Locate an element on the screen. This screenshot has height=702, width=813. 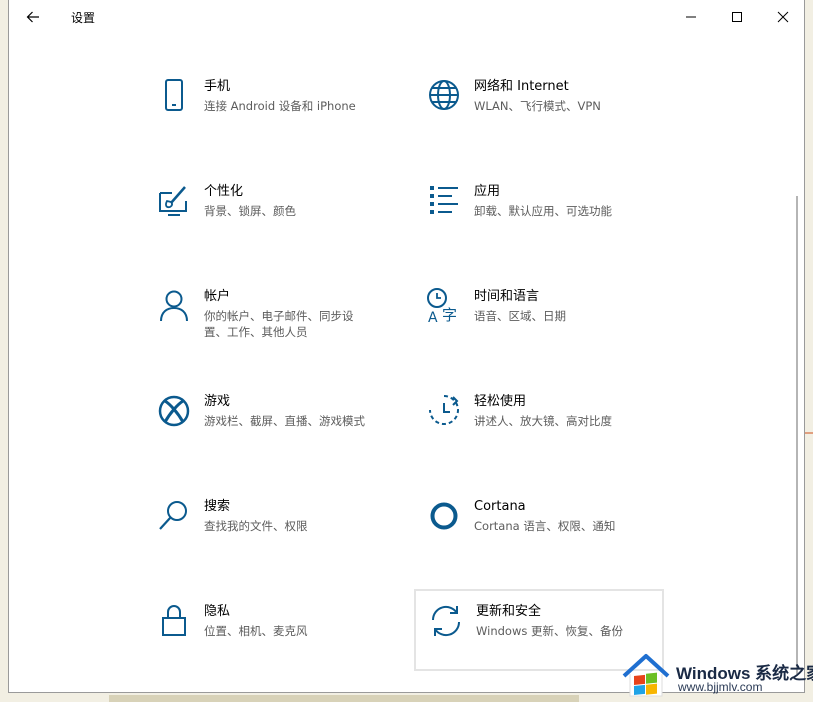
settings-item: 帐户你的帐户、电子邮件、同步设置、工作、其他人员 is located at coordinates (279, 327).